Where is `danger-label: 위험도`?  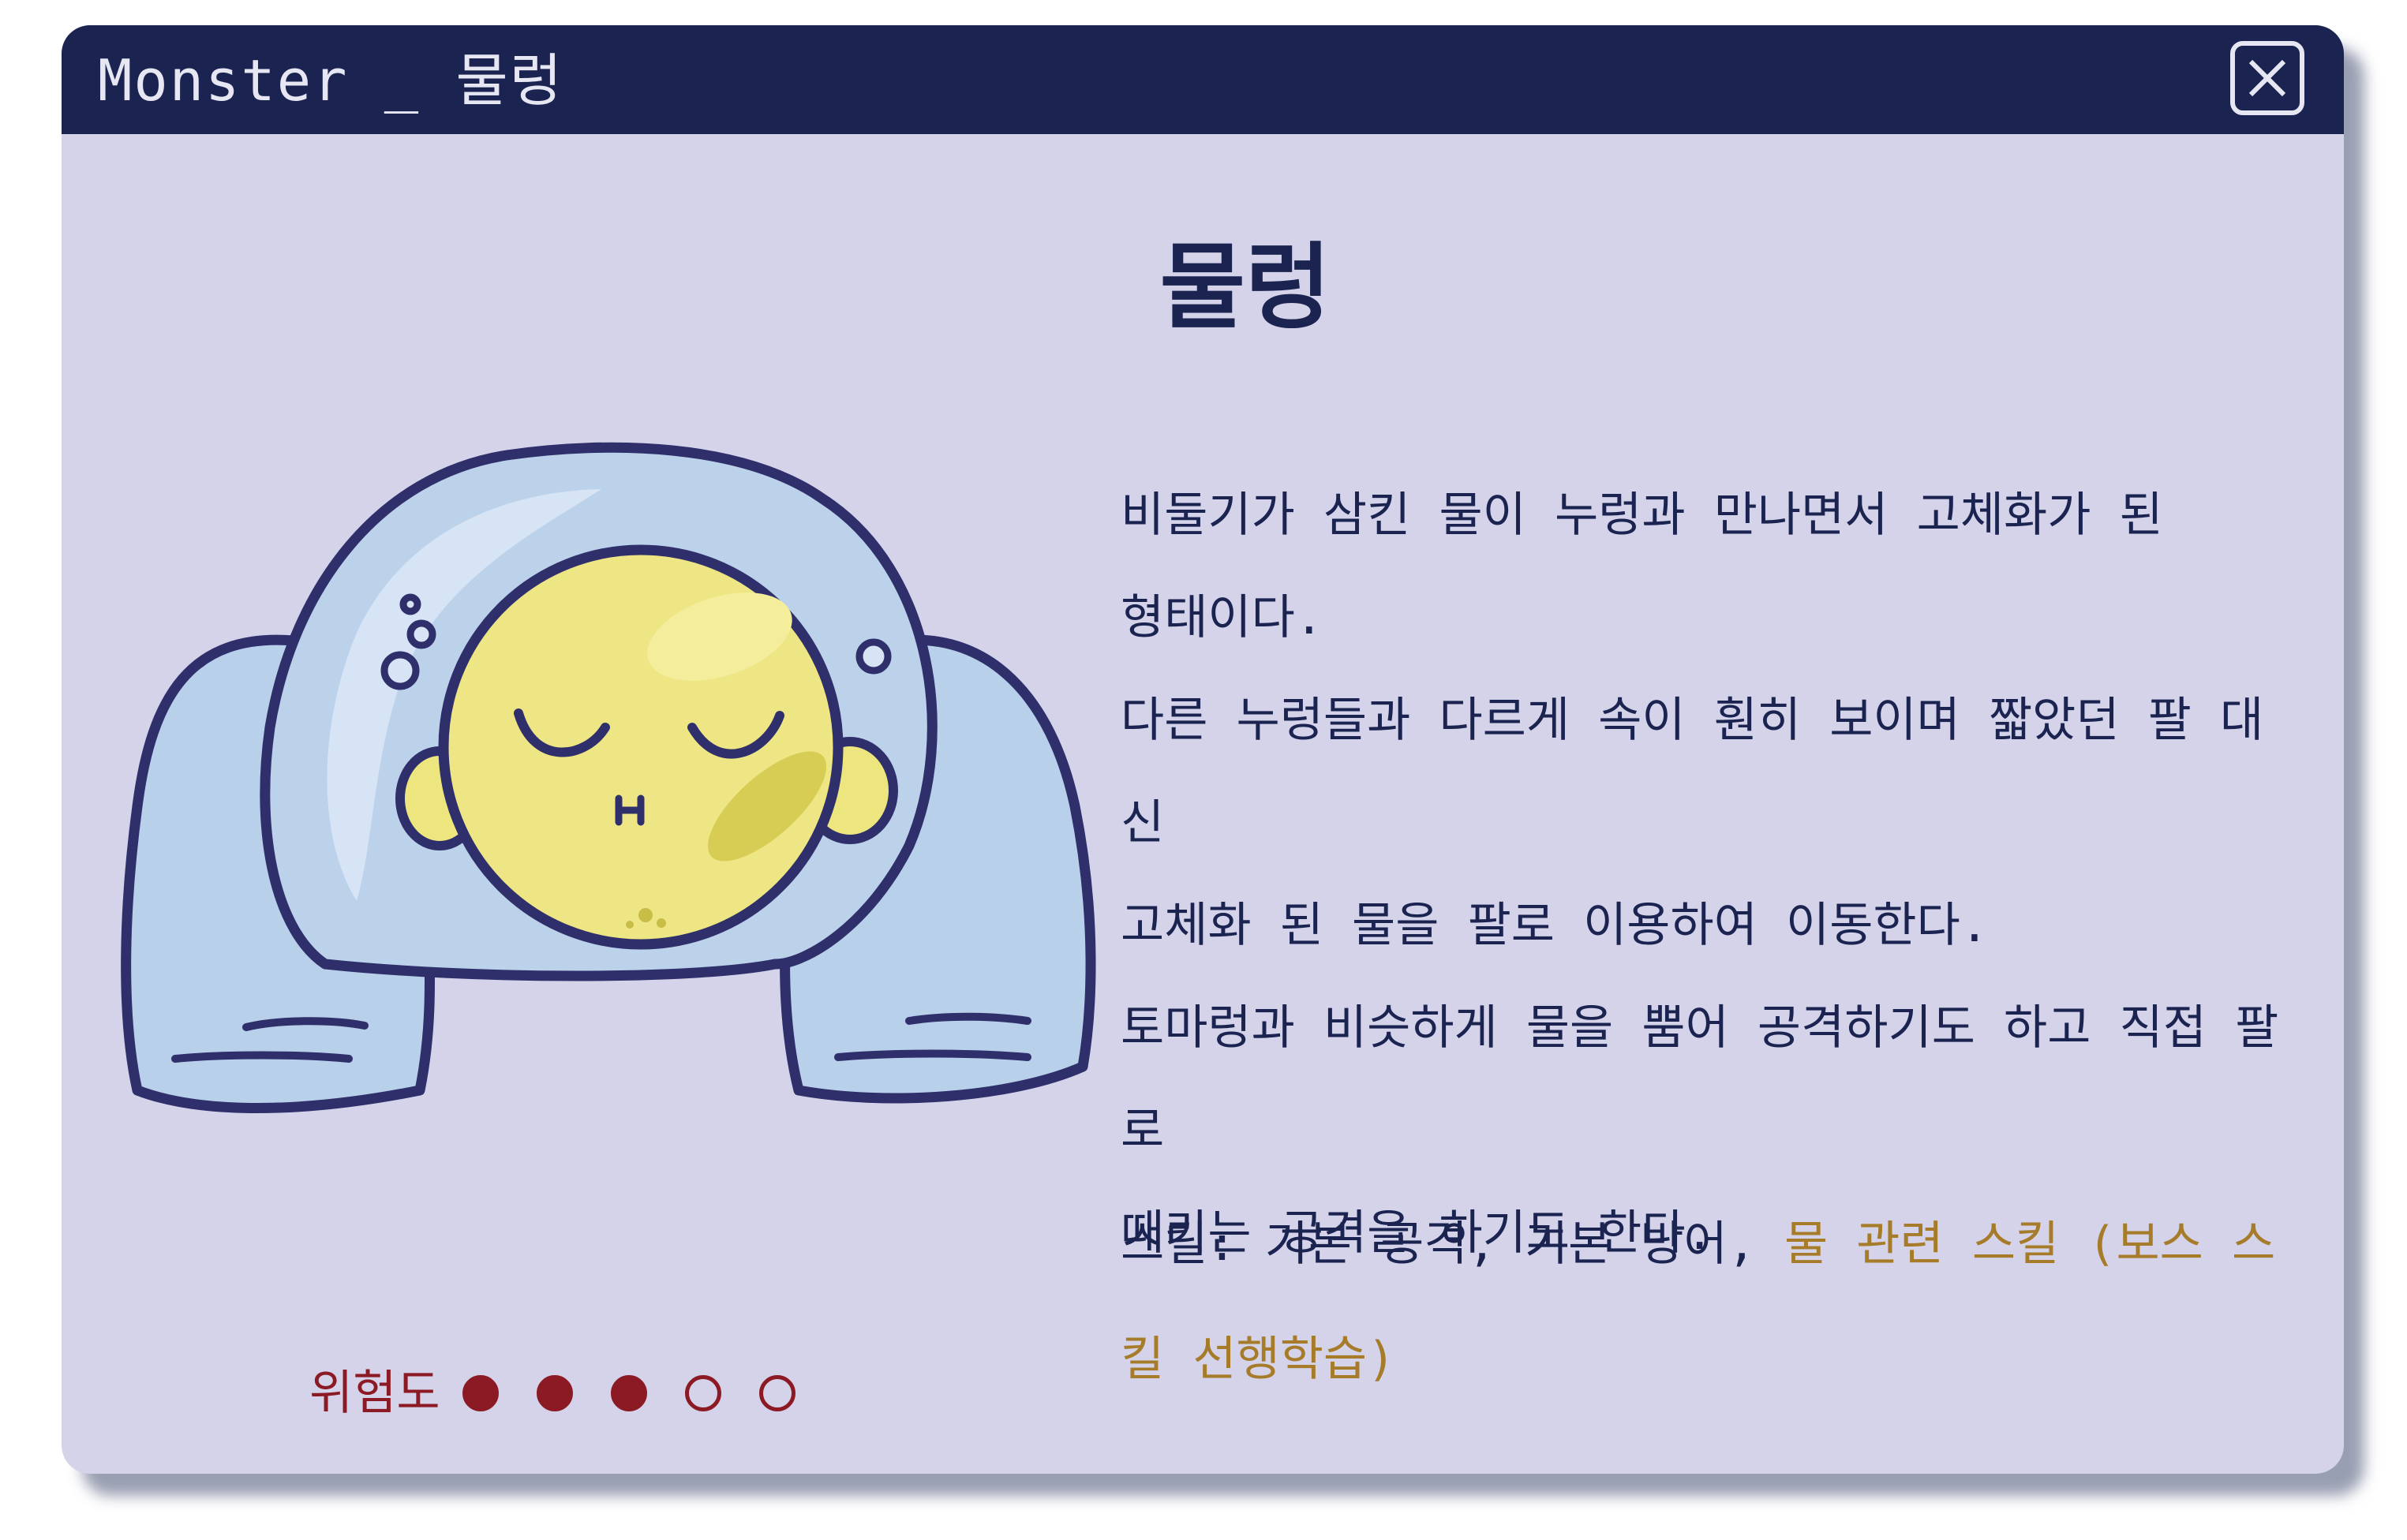 danger-label: 위험도 is located at coordinates (375, 1393).